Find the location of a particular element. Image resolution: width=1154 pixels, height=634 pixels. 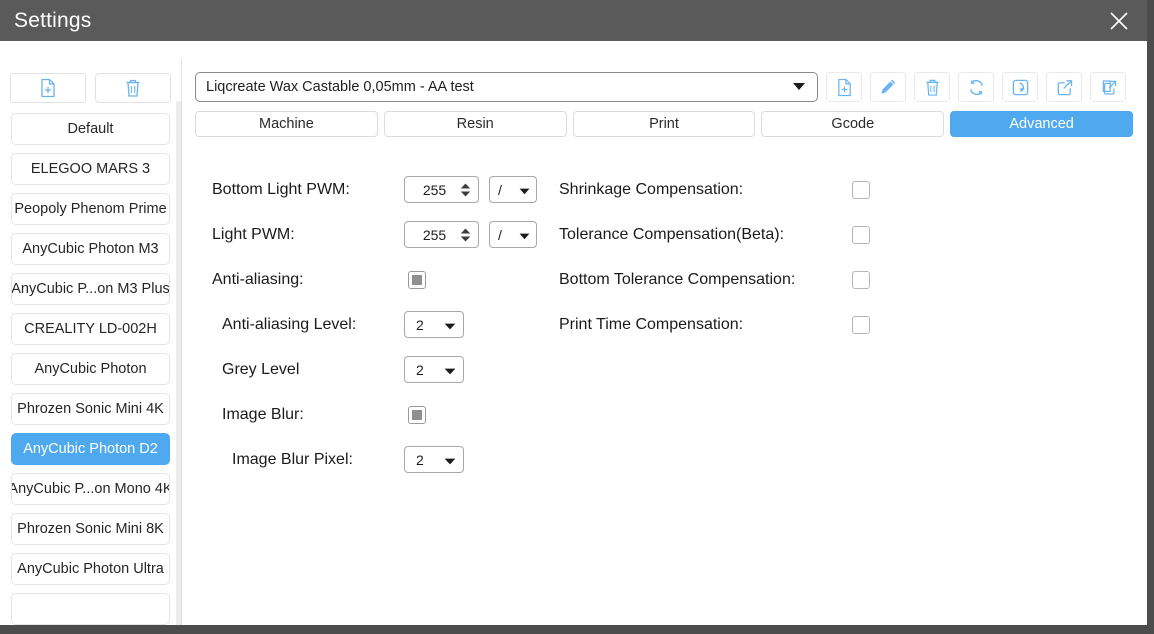

profile-item-selected: AnyCubic Photon D2 is located at coordinates (90, 449).